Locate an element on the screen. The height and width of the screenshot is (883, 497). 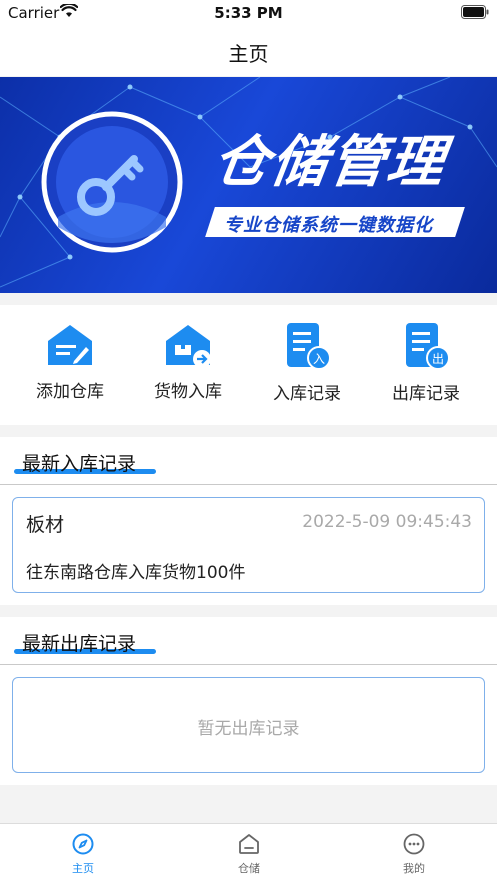
inbound-records-button: 入 入库记录 is located at coordinates (307, 365).